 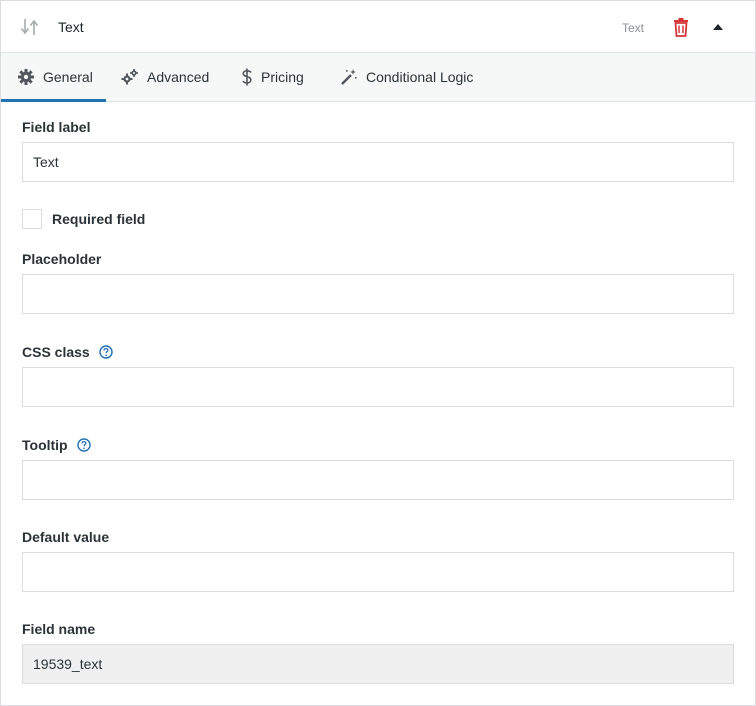 I want to click on tooltip-label: Tooltip, so click(x=56, y=445).